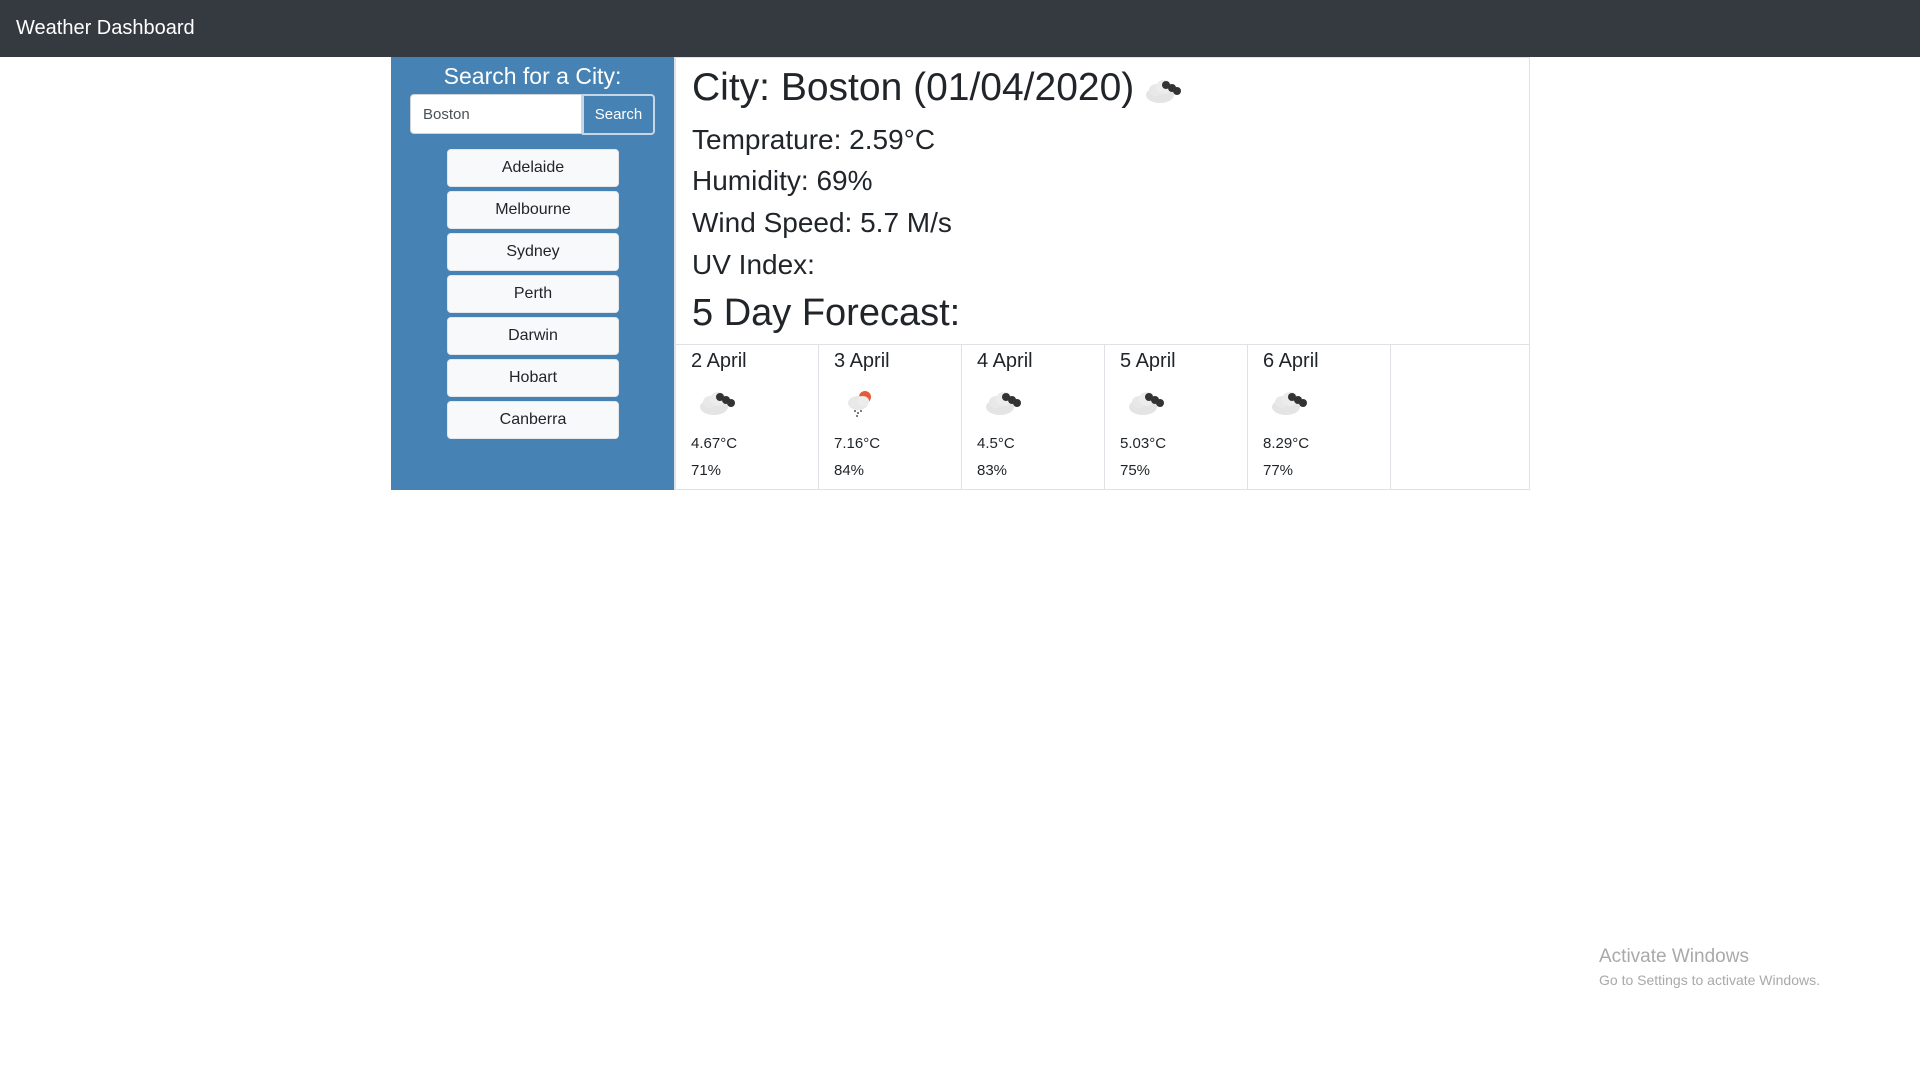 The image size is (1920, 1080). I want to click on forecast-date: 5 April, so click(1148, 361).